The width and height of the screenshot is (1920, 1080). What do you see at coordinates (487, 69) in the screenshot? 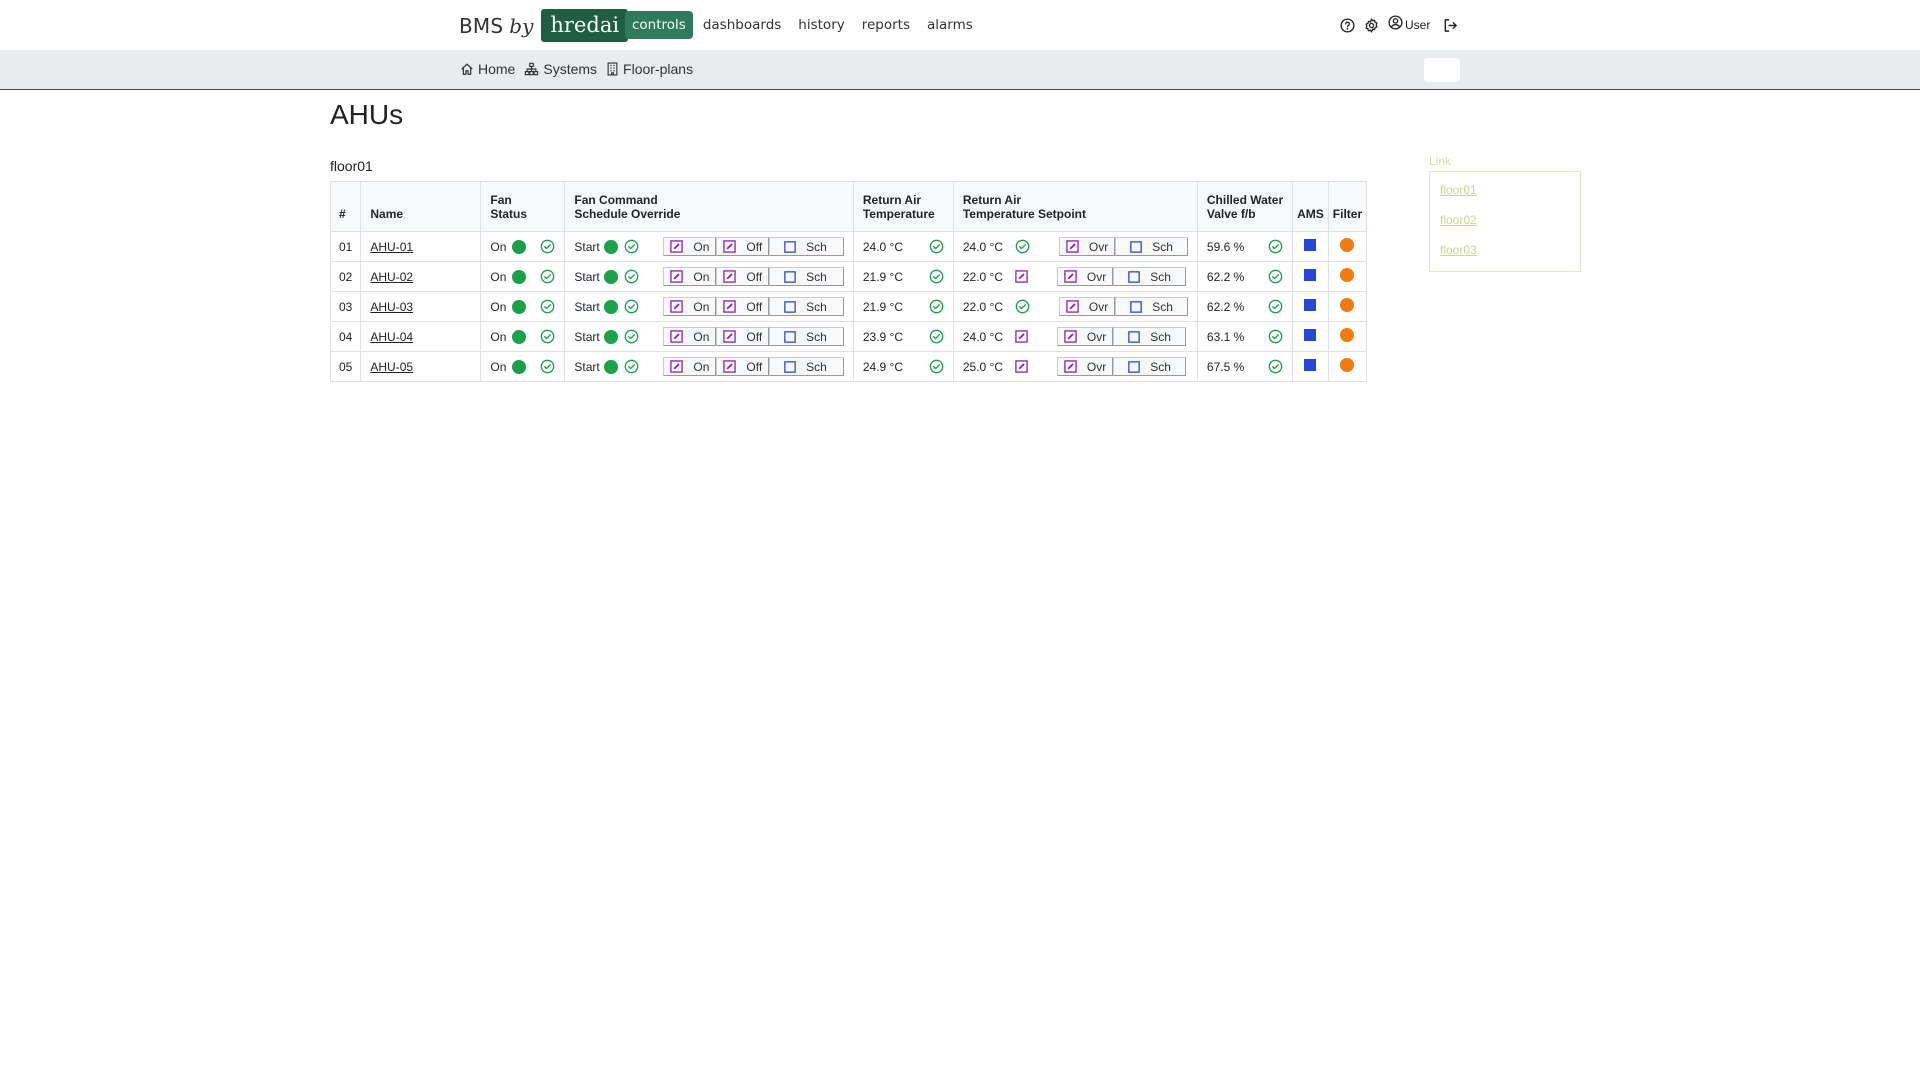
I see `subnav-home: Home` at bounding box center [487, 69].